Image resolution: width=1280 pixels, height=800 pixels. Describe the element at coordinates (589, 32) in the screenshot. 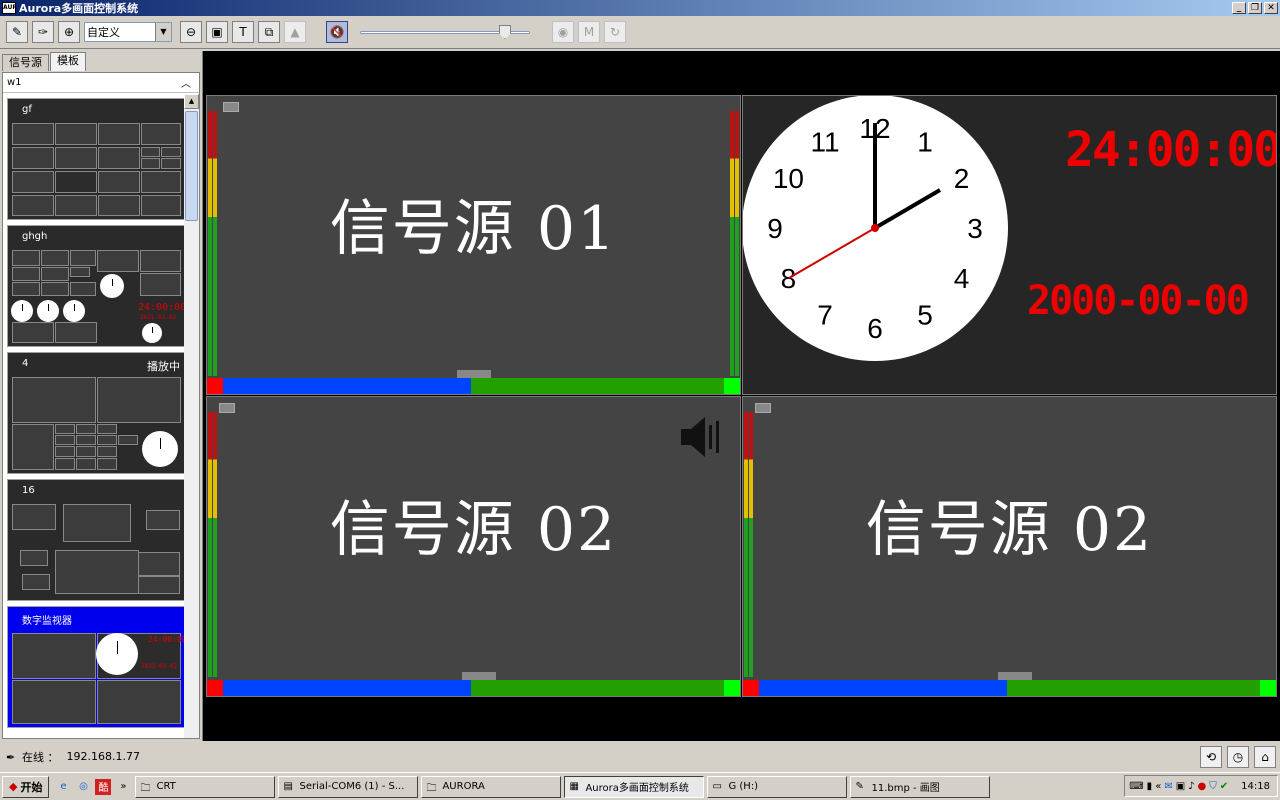

I see `m-button: M` at that location.